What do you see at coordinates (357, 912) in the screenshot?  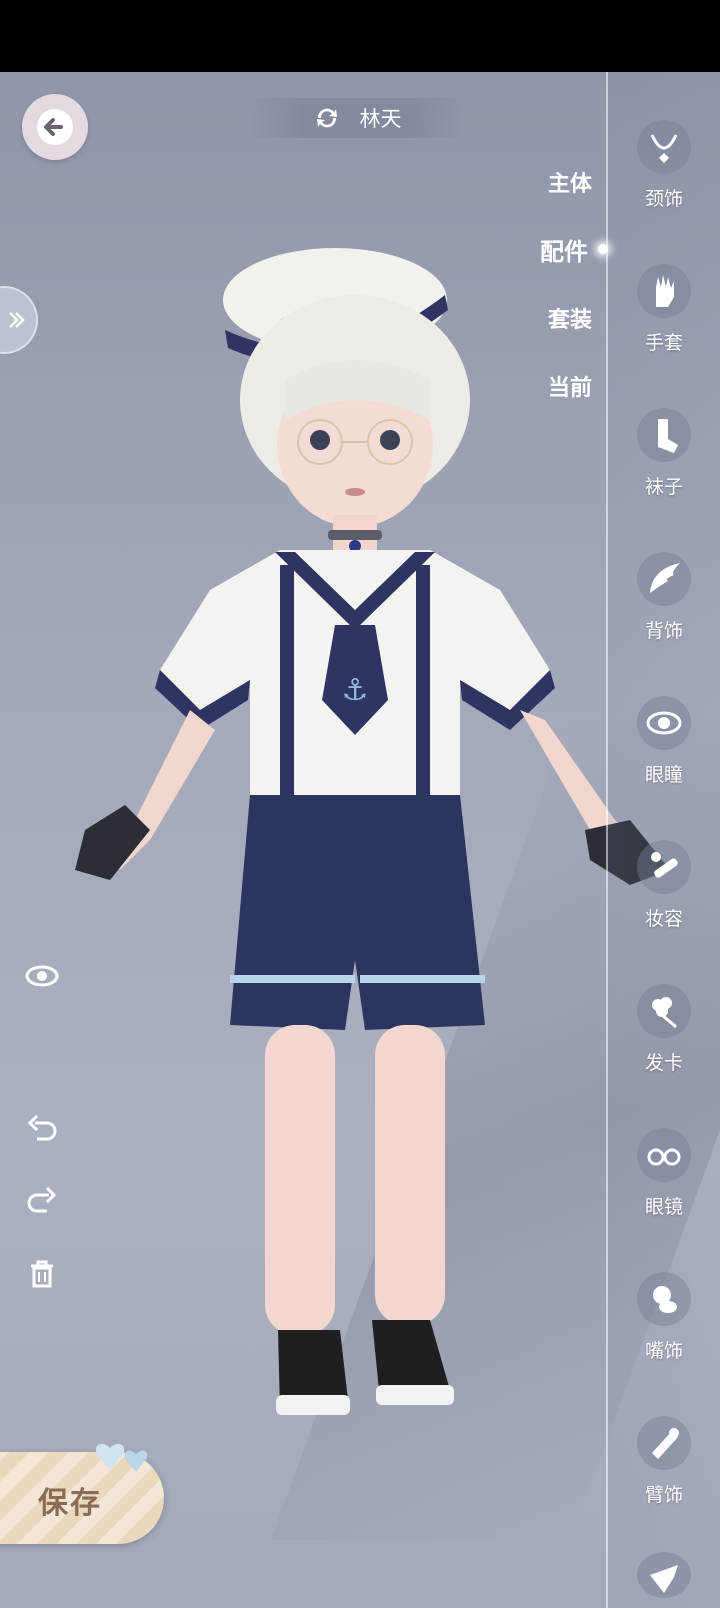 I see `shorts` at bounding box center [357, 912].